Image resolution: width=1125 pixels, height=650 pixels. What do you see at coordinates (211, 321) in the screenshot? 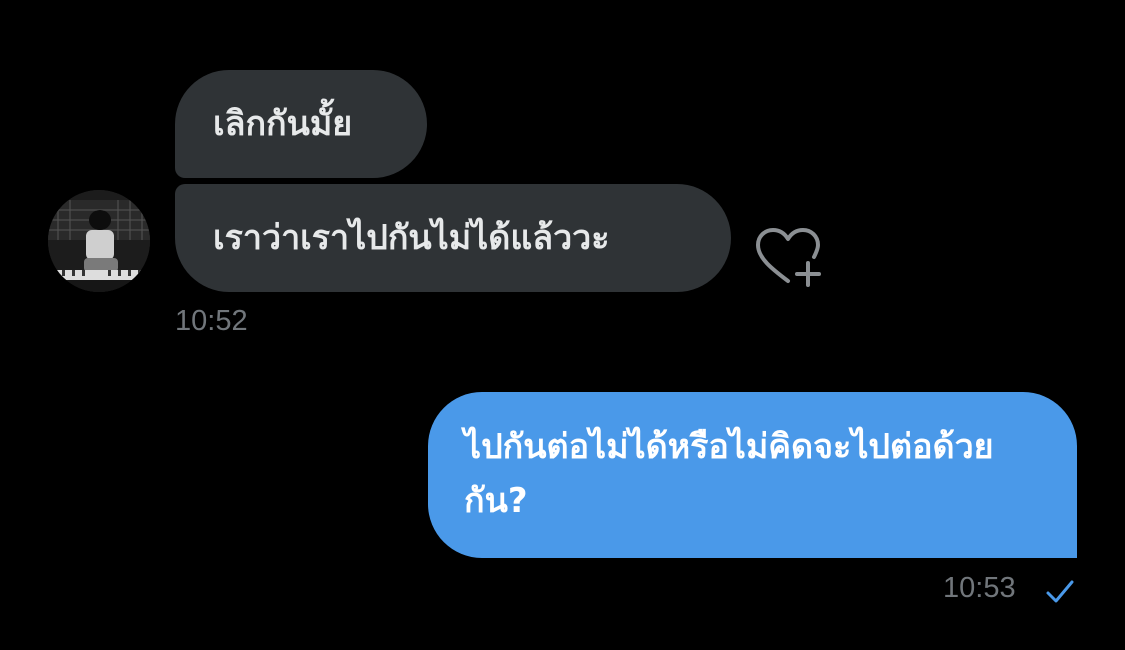
I see `incoming-timestamp: 10:52` at bounding box center [211, 321].